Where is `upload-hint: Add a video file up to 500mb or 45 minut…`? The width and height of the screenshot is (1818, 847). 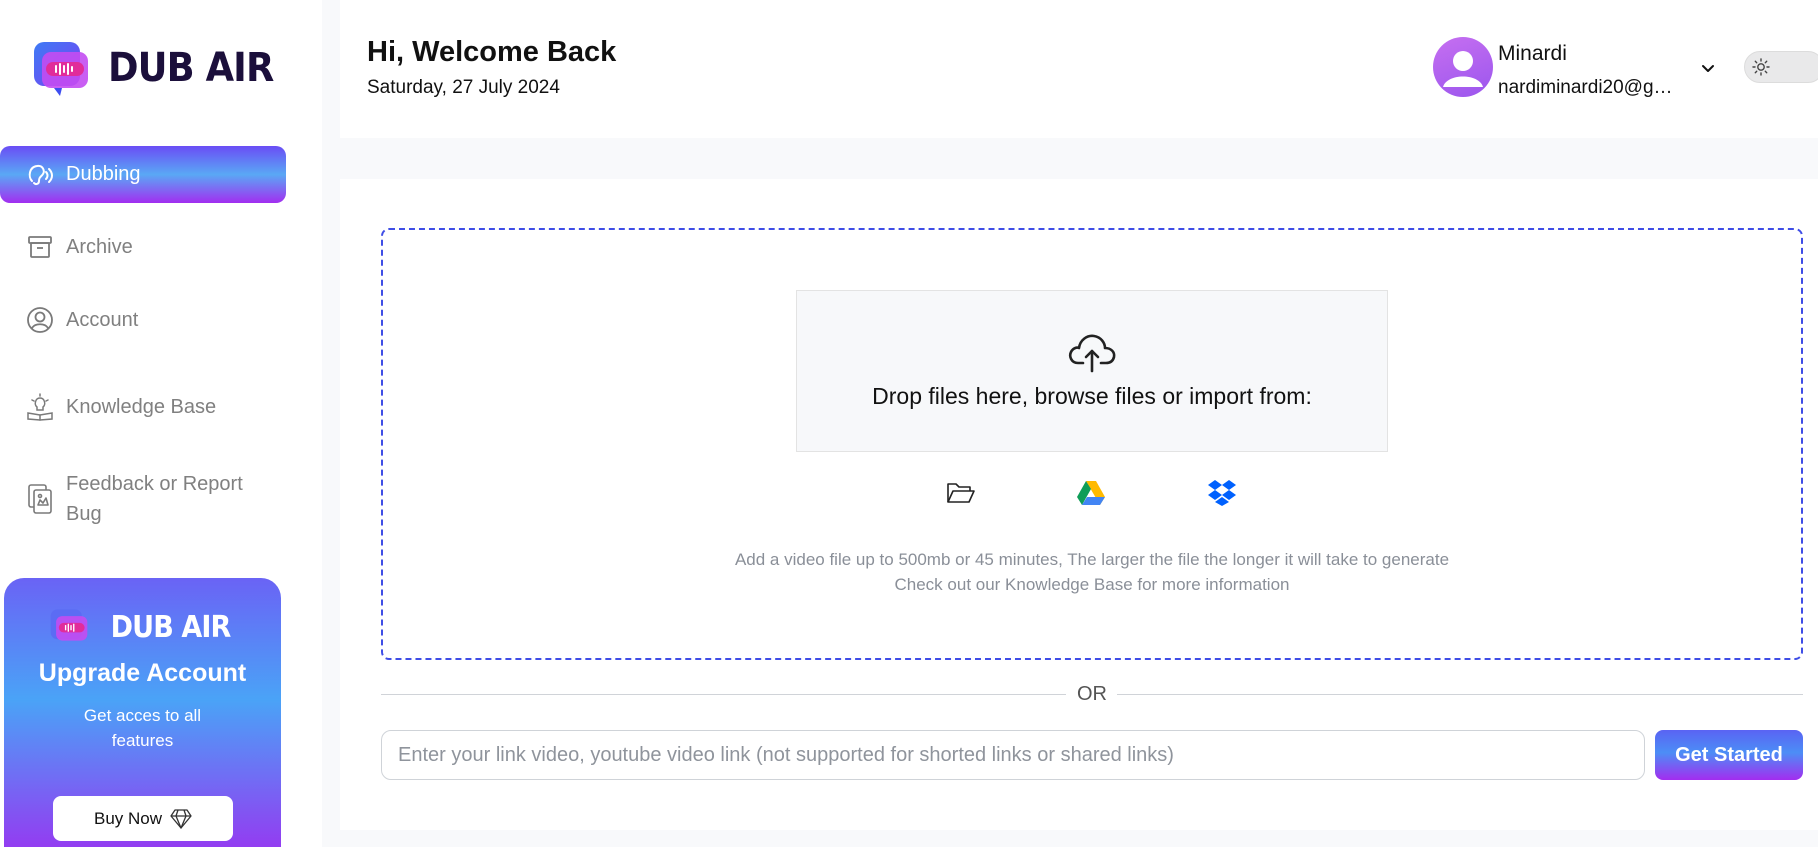
upload-hint: Add a video file up to 500mb or 45 minut… is located at coordinates (1092, 559).